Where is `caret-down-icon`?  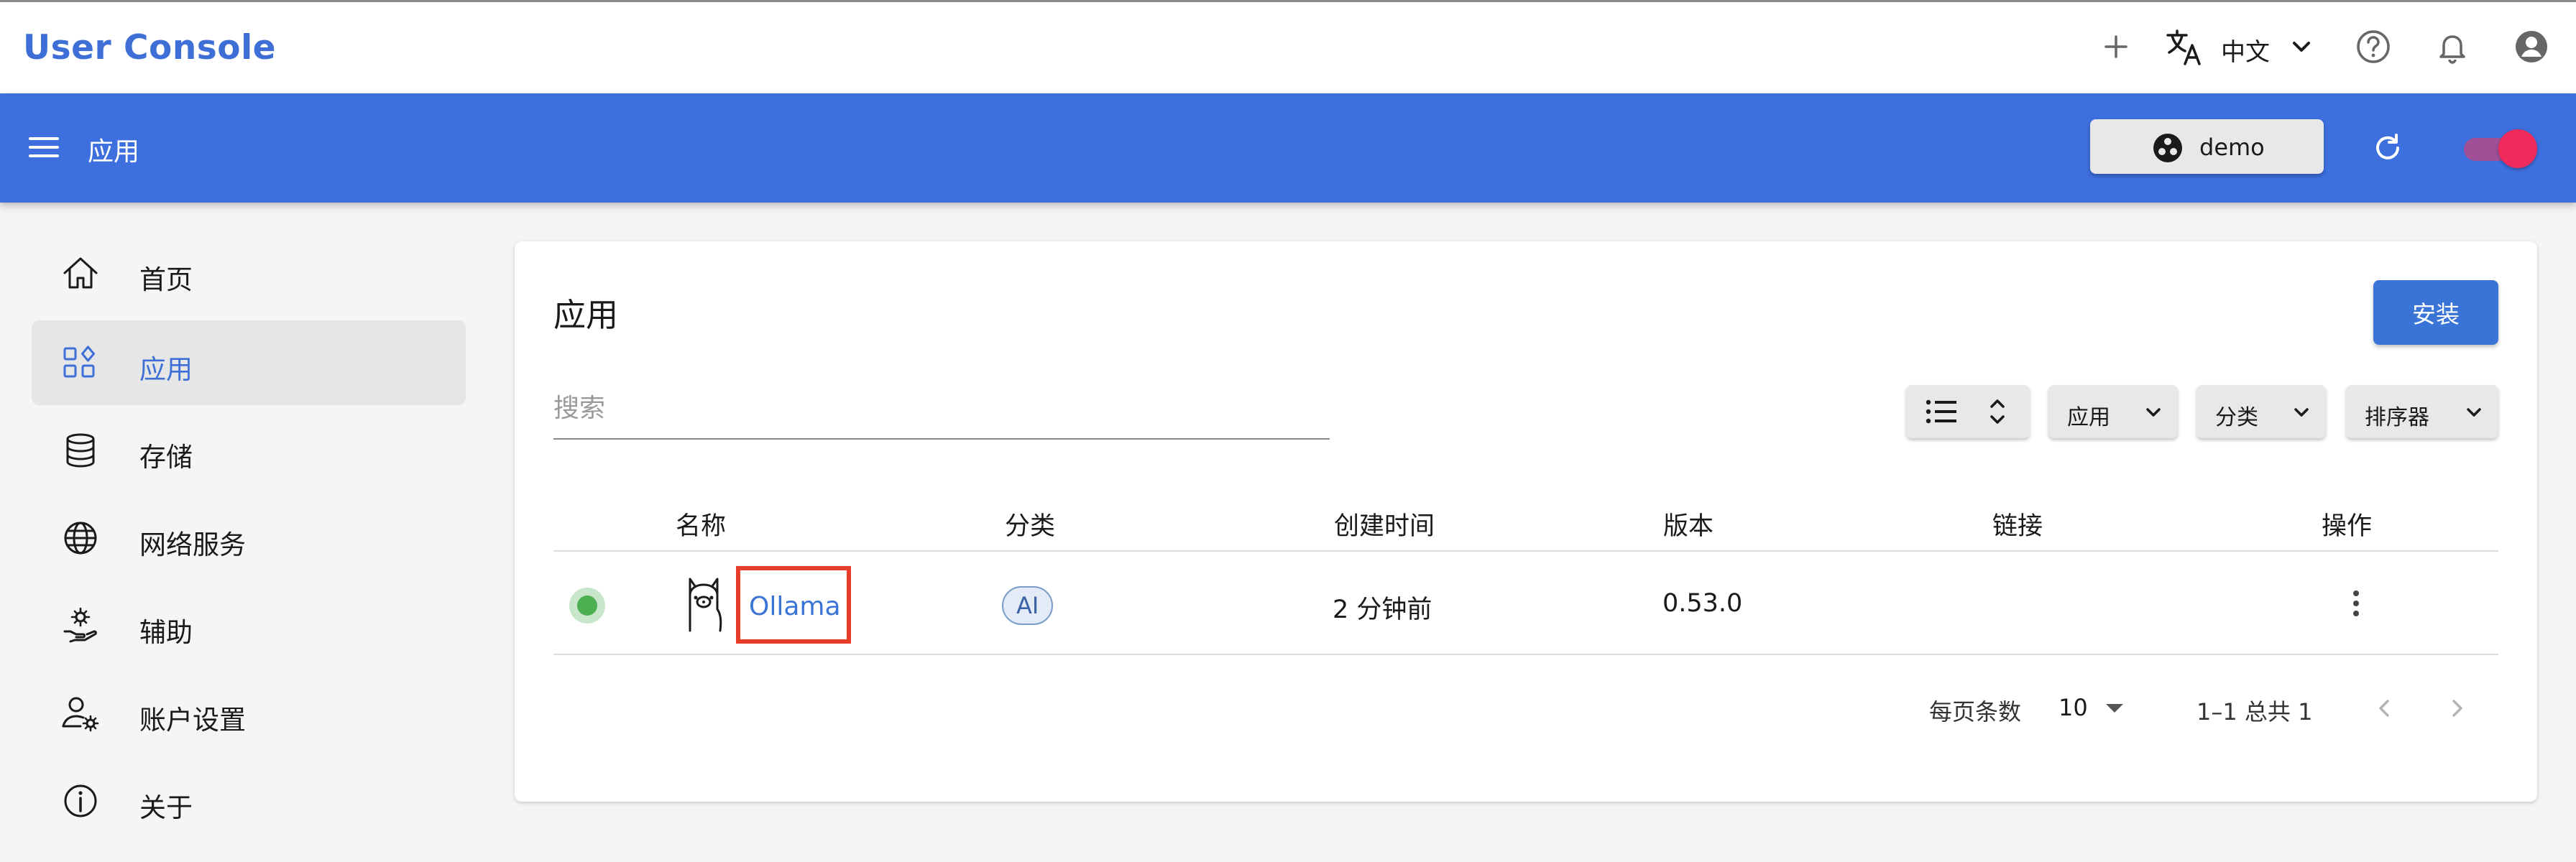
caret-down-icon is located at coordinates (2114, 709).